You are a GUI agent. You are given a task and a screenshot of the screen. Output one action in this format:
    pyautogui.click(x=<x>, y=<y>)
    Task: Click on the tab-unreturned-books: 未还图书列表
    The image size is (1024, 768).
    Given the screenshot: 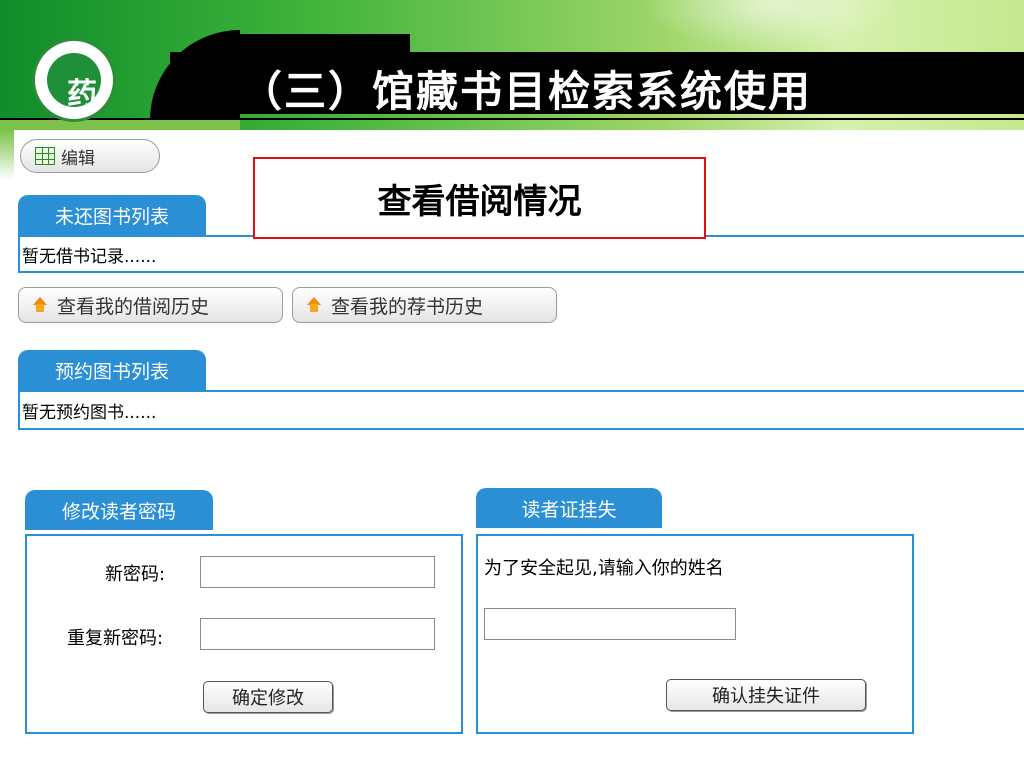 What is the action you would take?
    pyautogui.click(x=112, y=215)
    